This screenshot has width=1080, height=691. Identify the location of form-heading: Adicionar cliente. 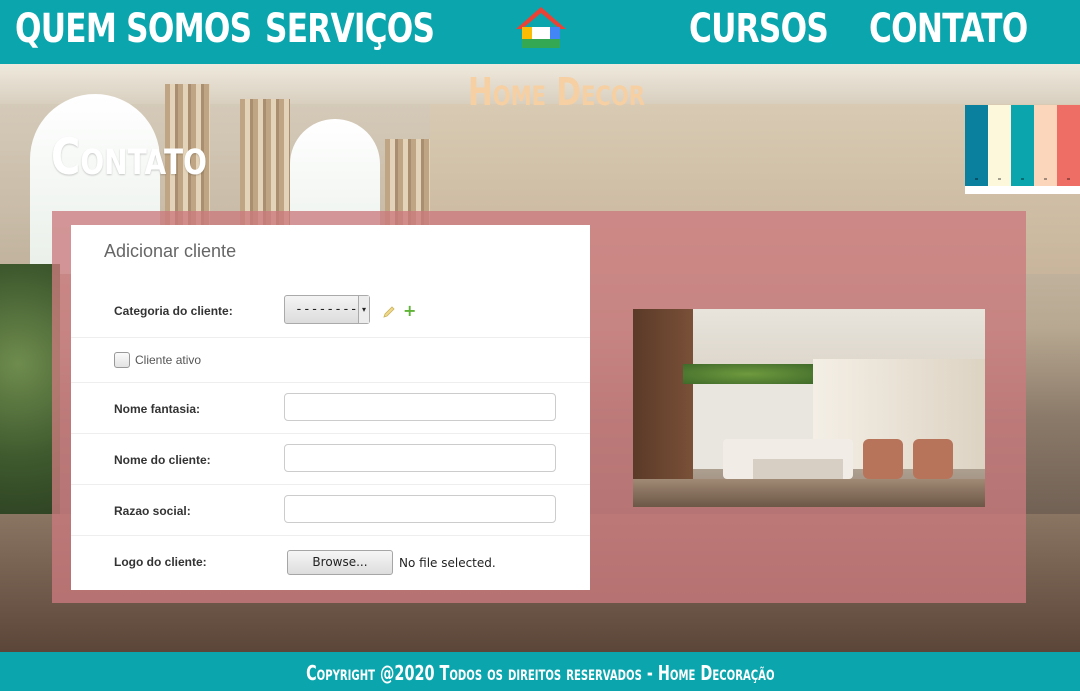
(170, 251).